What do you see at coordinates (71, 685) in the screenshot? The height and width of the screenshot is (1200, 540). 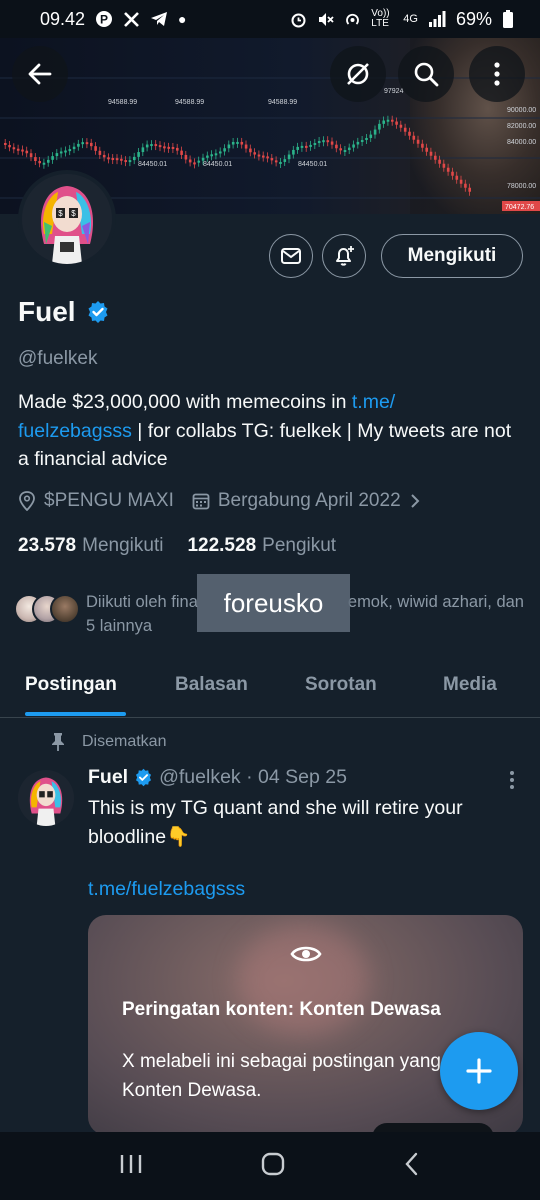 I see `tab-postingan: Postingan` at bounding box center [71, 685].